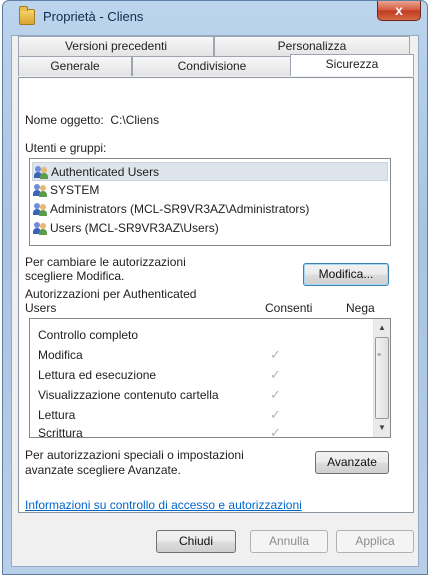 This screenshot has width=430, height=575. I want to click on user-name: SYSTEM, so click(75, 190).